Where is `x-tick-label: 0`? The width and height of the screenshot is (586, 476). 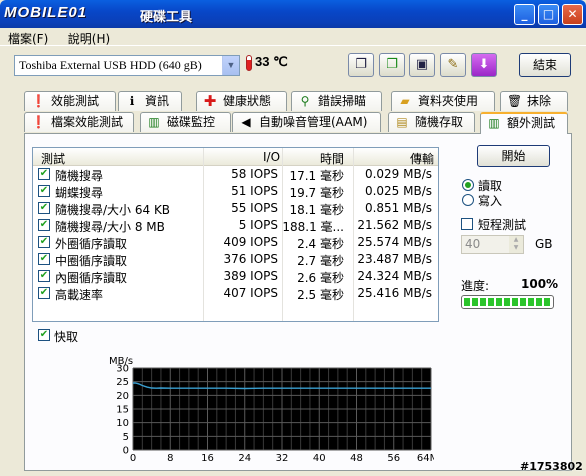
x-tick-label: 0 is located at coordinates (133, 457).